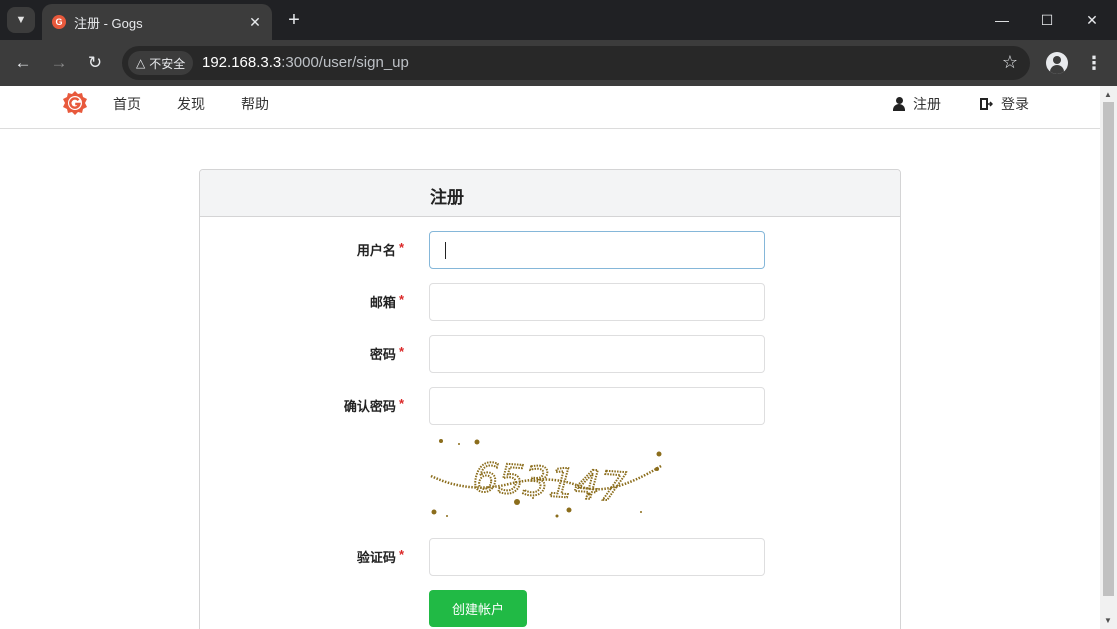  I want to click on back-arrow-icon: ←, so click(23, 63).